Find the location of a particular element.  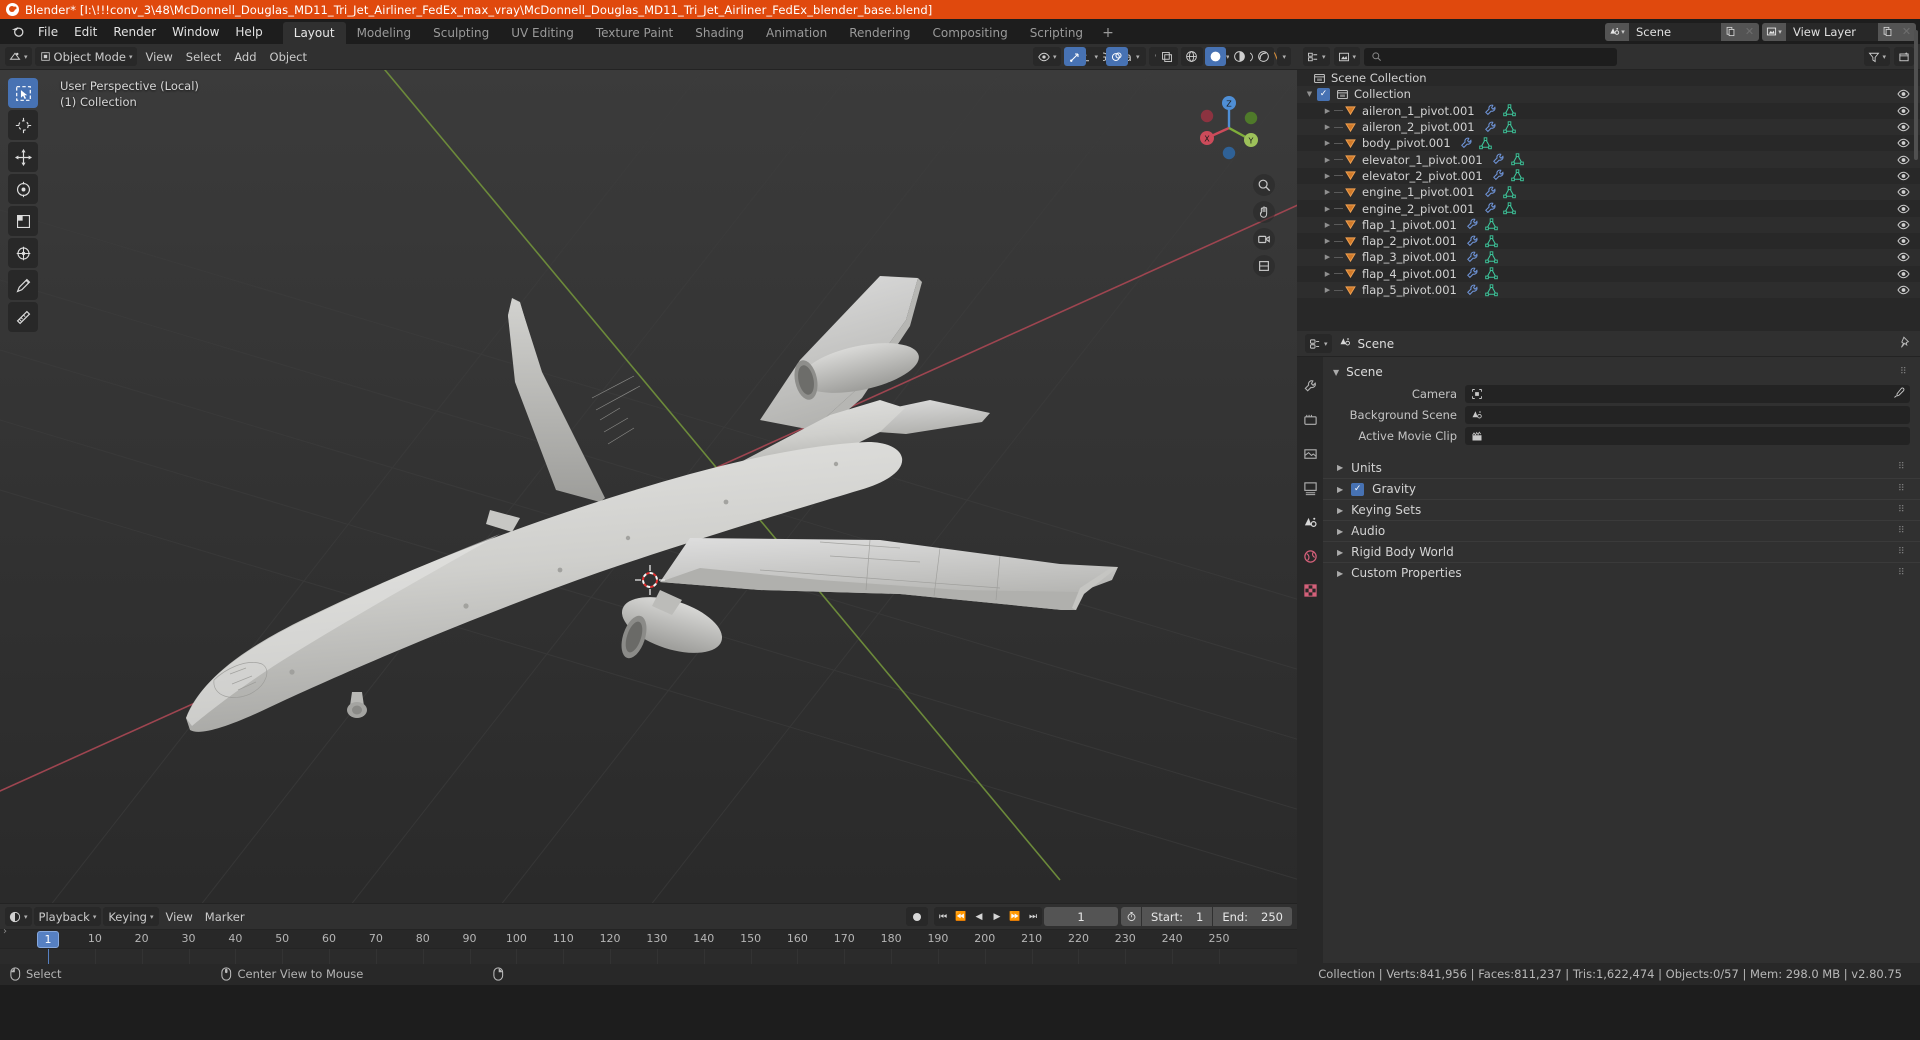

shading-material-preview-button is located at coordinates (1240, 56).